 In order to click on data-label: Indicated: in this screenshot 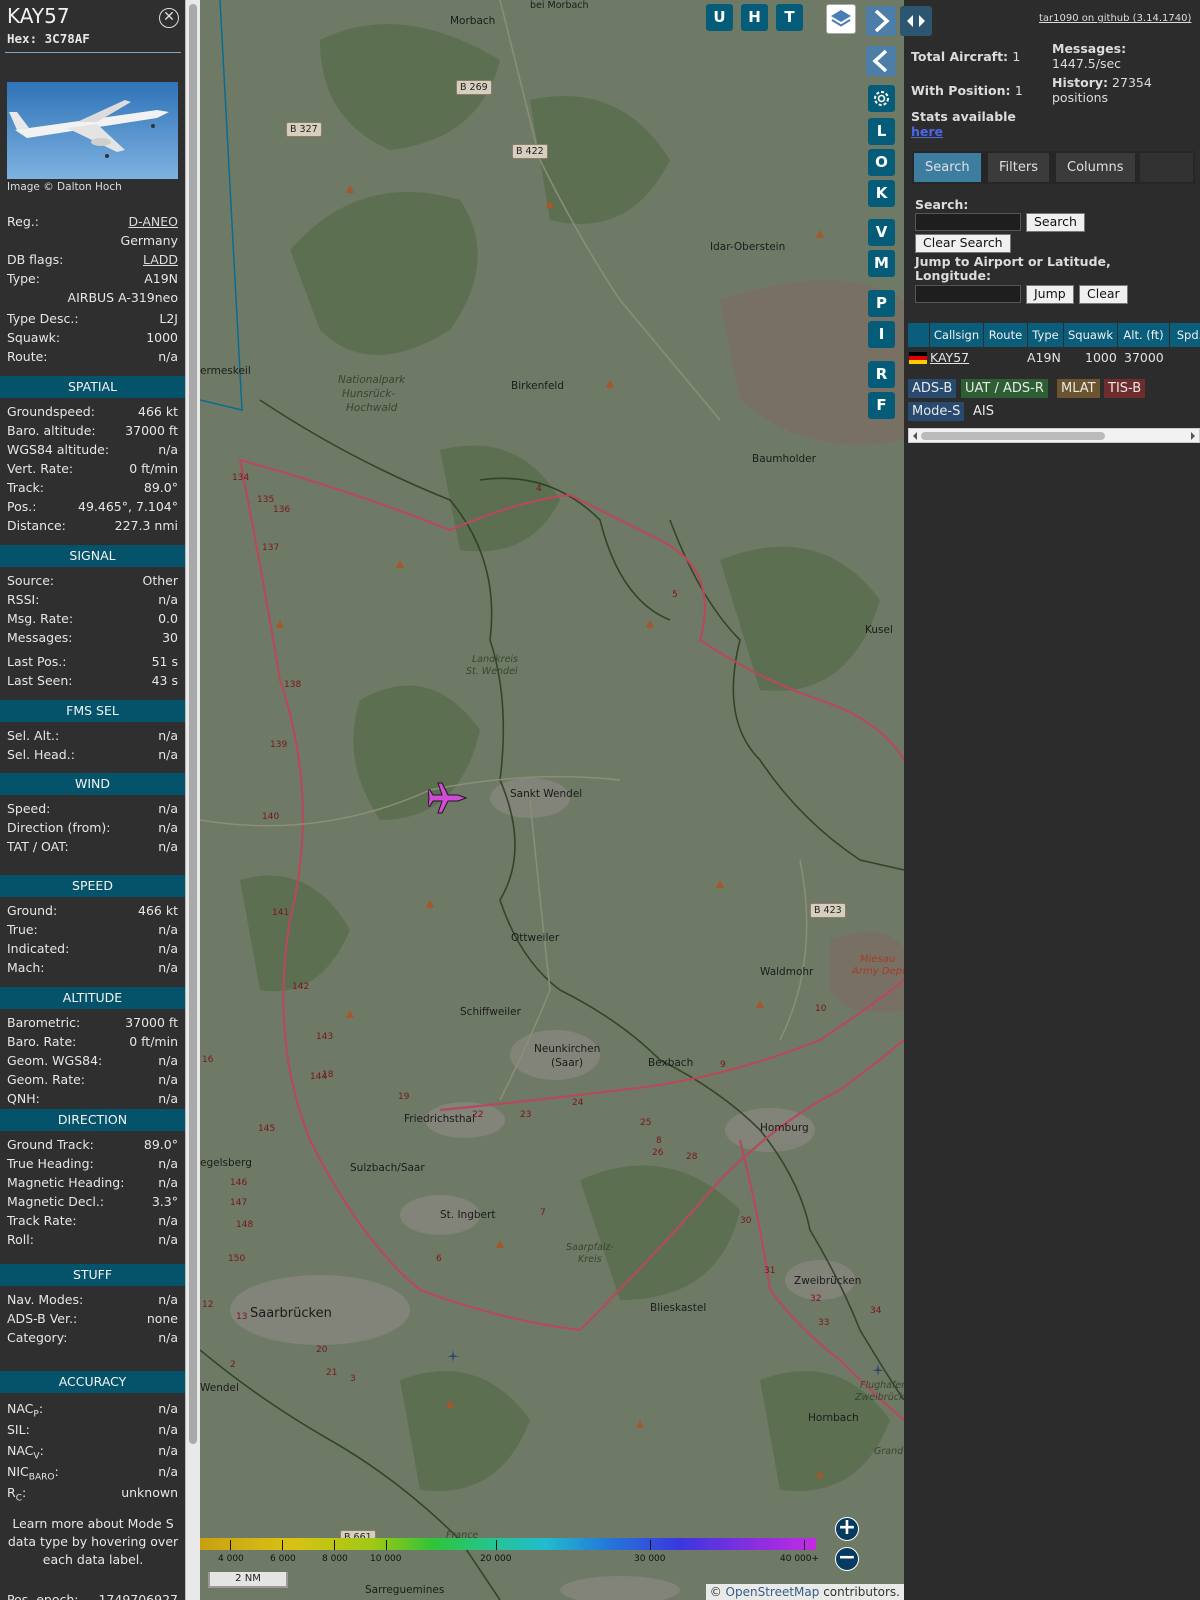, I will do `click(38, 949)`.